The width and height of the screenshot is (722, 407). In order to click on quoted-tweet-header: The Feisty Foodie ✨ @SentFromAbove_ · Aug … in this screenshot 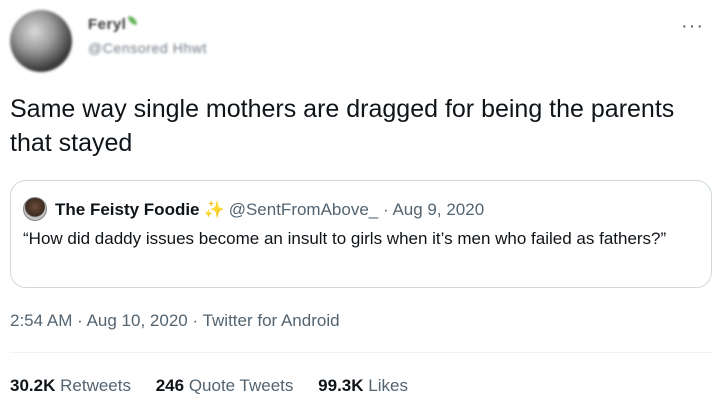, I will do `click(269, 210)`.